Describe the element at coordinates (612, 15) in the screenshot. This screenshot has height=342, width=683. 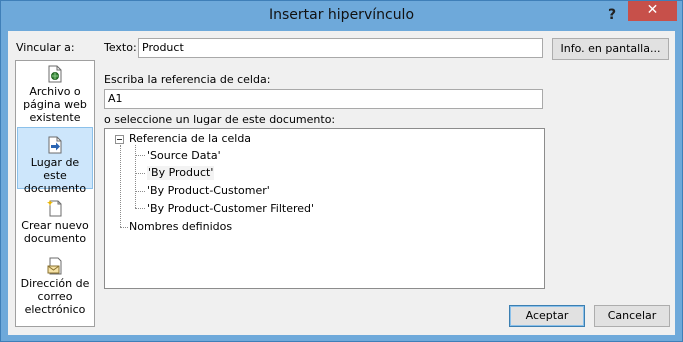
I see `help-button: ?` at that location.